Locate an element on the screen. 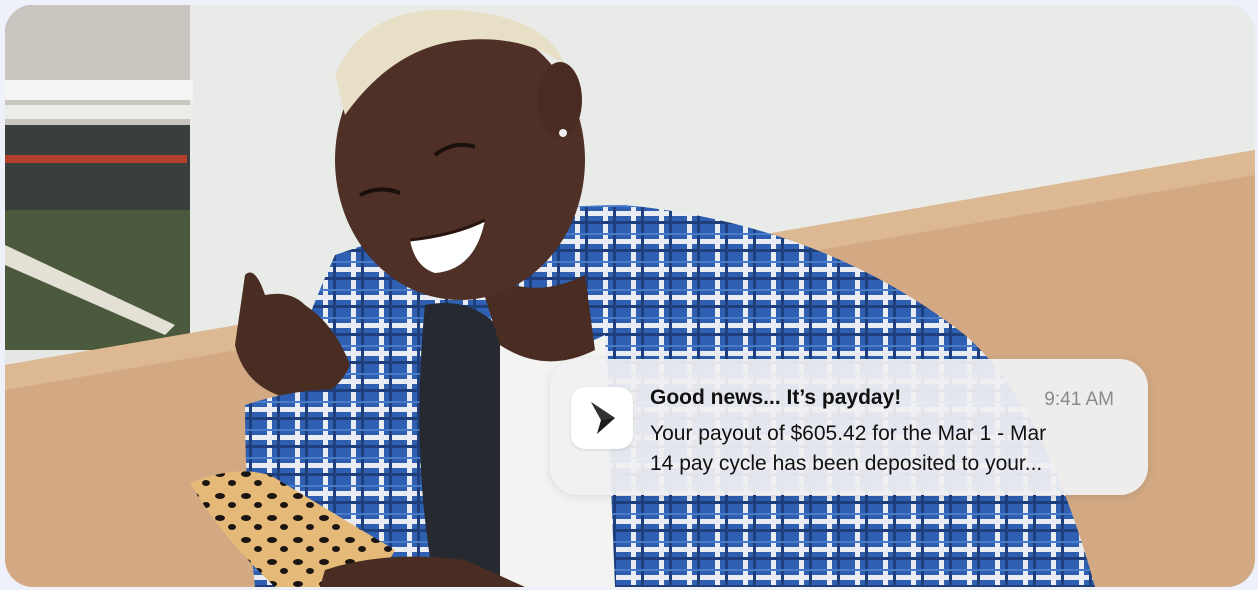 This screenshot has width=1258, height=590. notification-title: Good news... It’s payday! is located at coordinates (776, 397).